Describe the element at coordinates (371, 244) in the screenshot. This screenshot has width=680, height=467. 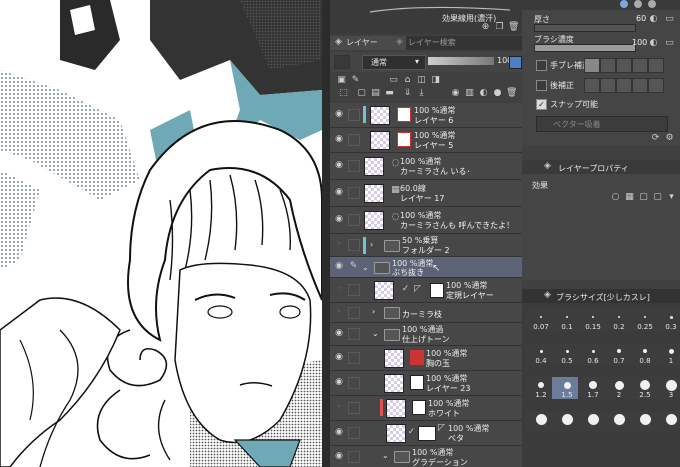
I see `folder-expand-icon: ›` at that location.